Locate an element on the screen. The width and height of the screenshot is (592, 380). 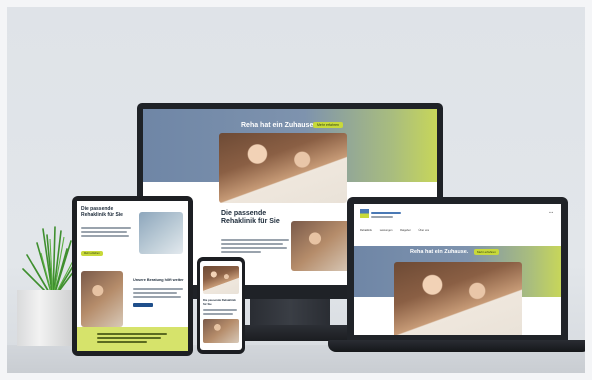
phone-photo is located at coordinates (221, 280).